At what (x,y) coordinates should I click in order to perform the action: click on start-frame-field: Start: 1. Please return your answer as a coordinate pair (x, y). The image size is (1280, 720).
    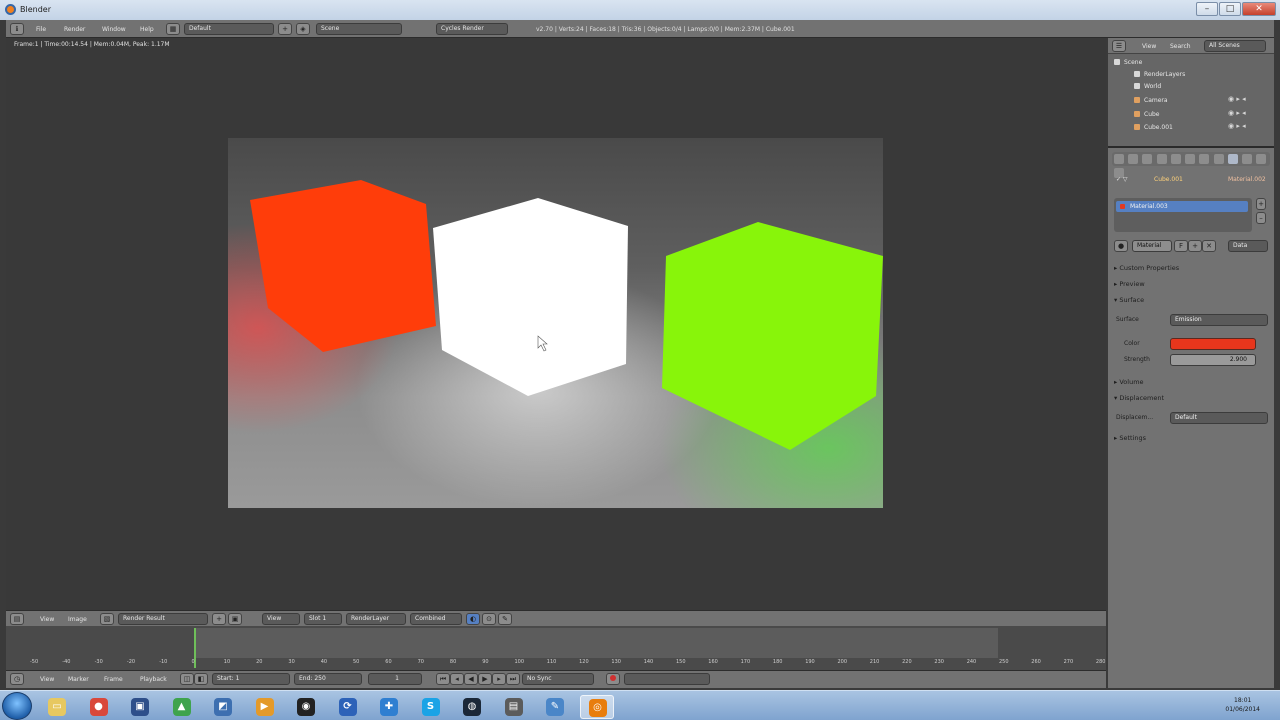
    Looking at the image, I should click on (251, 679).